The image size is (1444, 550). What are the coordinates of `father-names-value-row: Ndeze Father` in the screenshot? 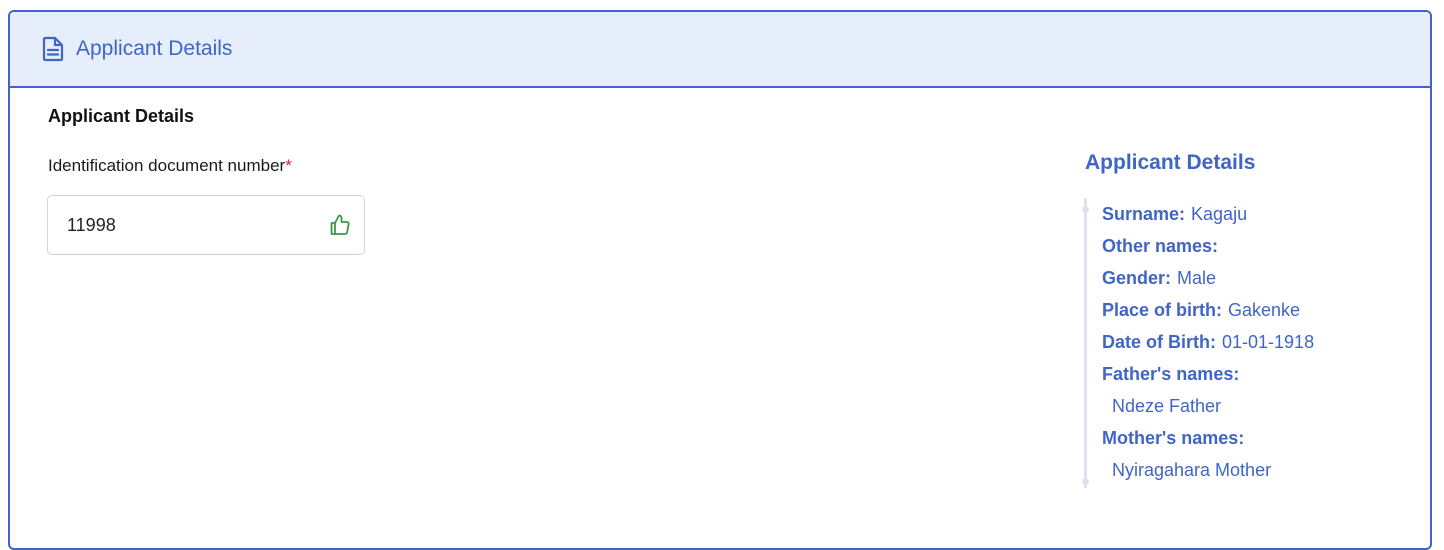 It's located at (1208, 406).